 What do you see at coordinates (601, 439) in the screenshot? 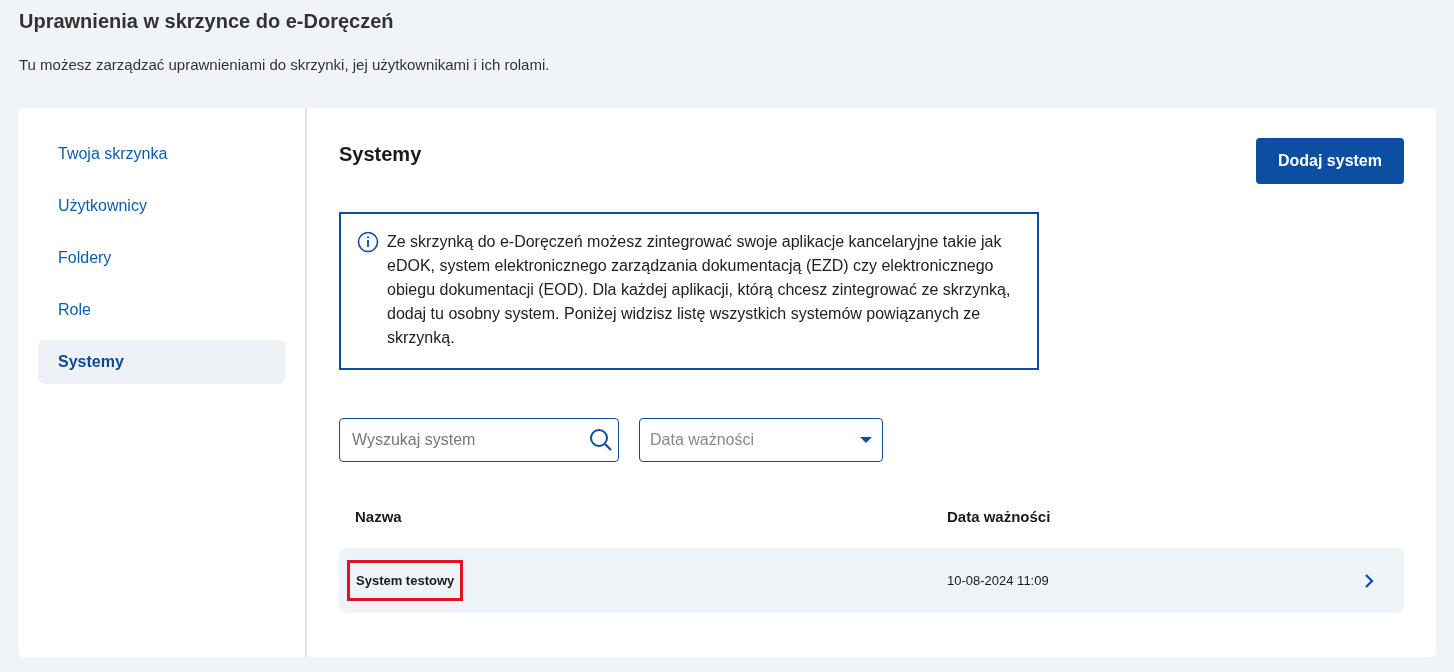
I see `search-icon` at bounding box center [601, 439].